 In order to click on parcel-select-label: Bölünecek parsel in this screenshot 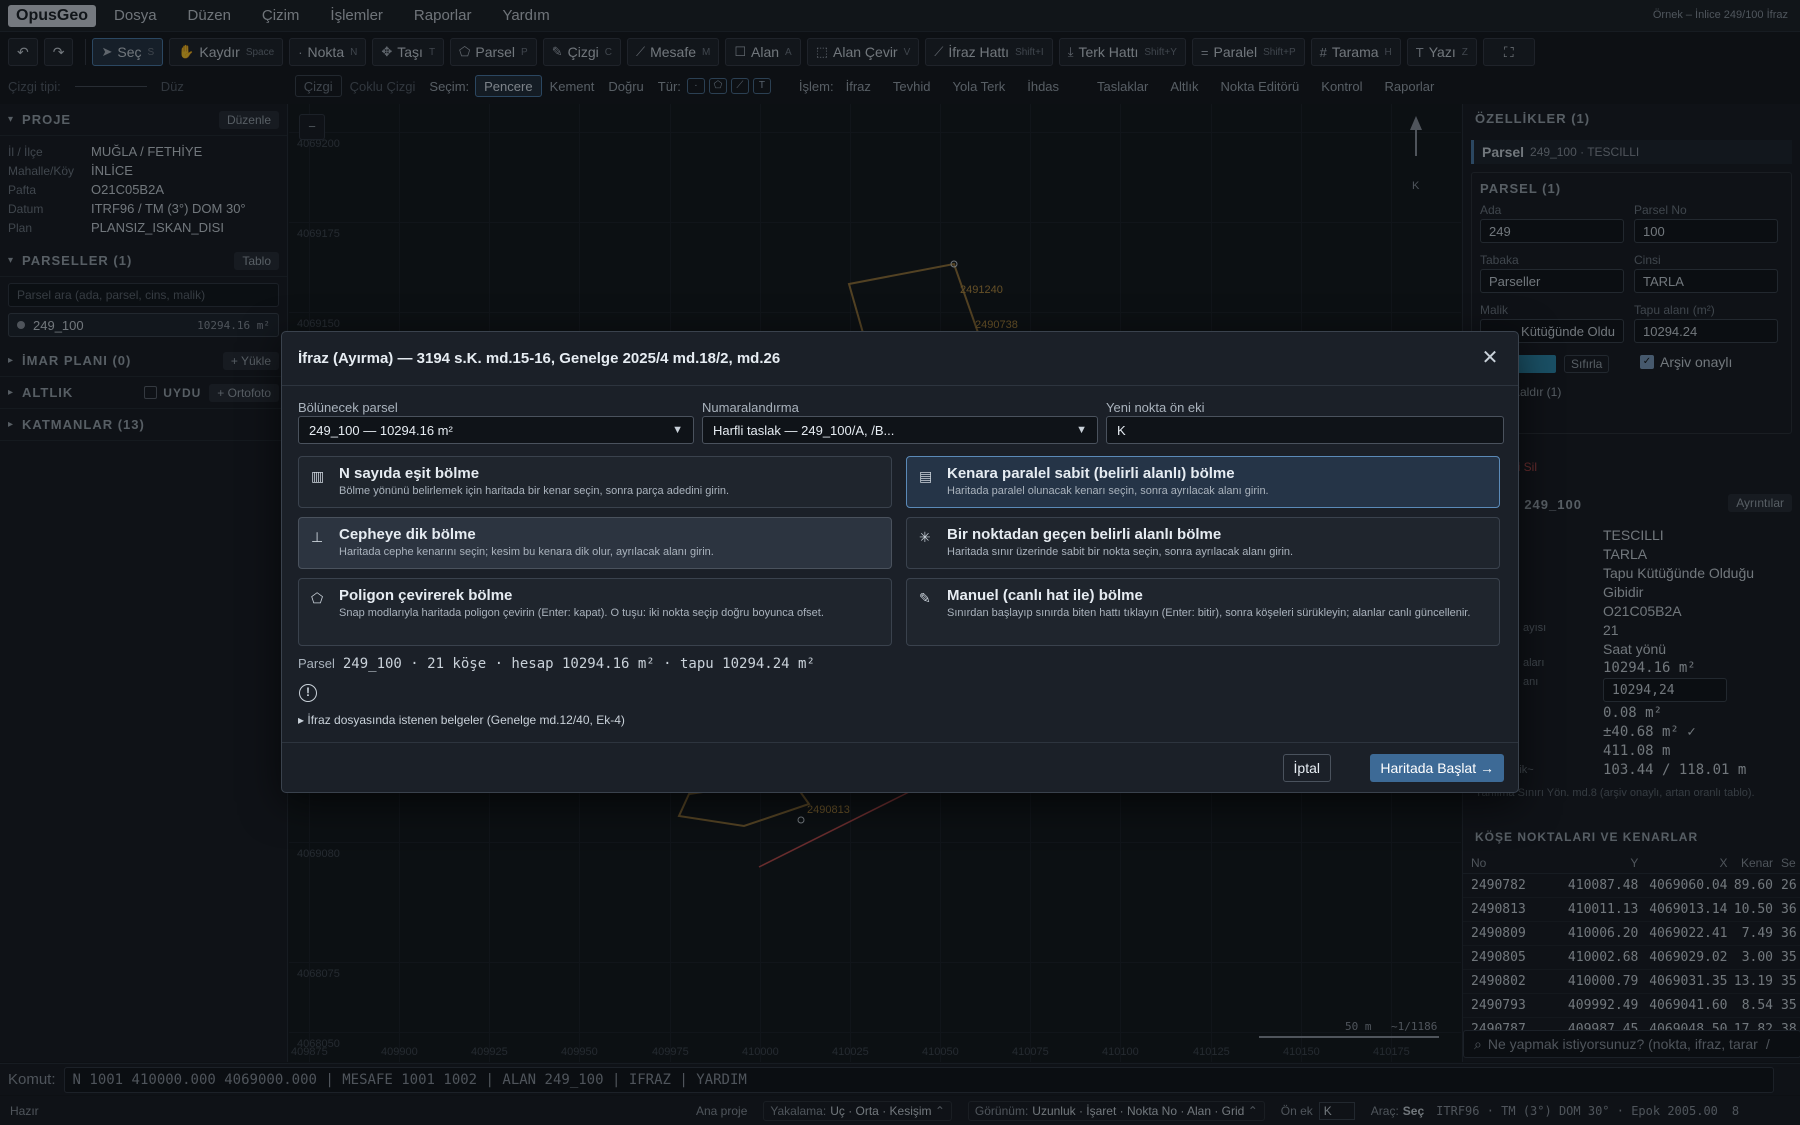, I will do `click(348, 407)`.